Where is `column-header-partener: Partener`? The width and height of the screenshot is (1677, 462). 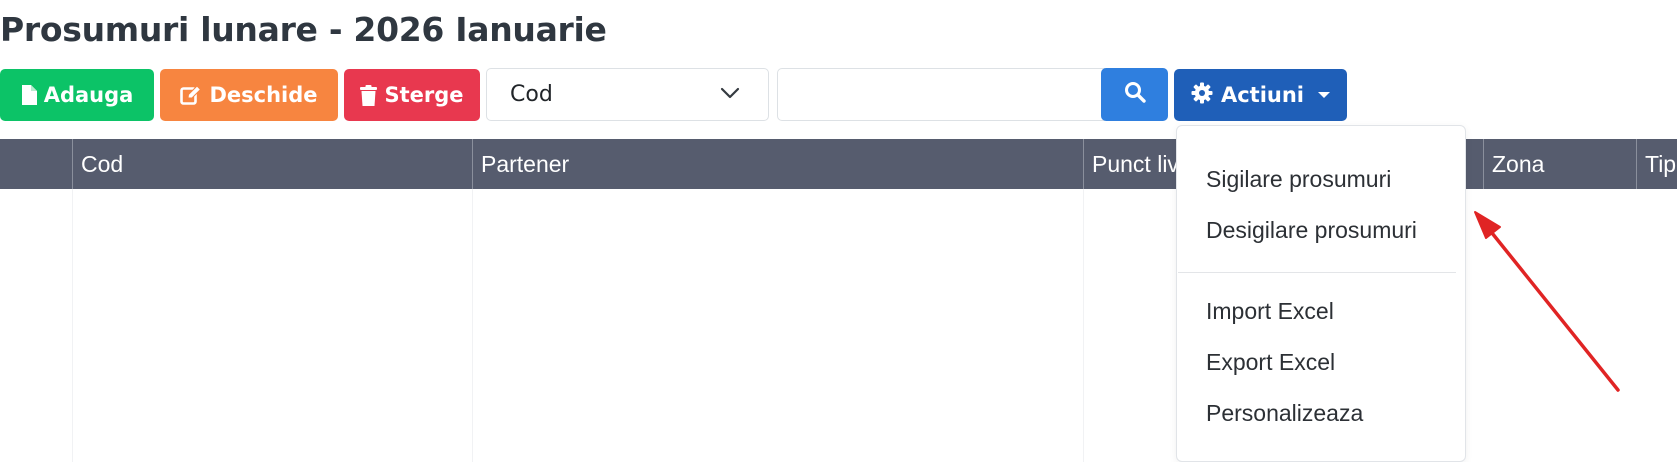 column-header-partener: Partener is located at coordinates (777, 164).